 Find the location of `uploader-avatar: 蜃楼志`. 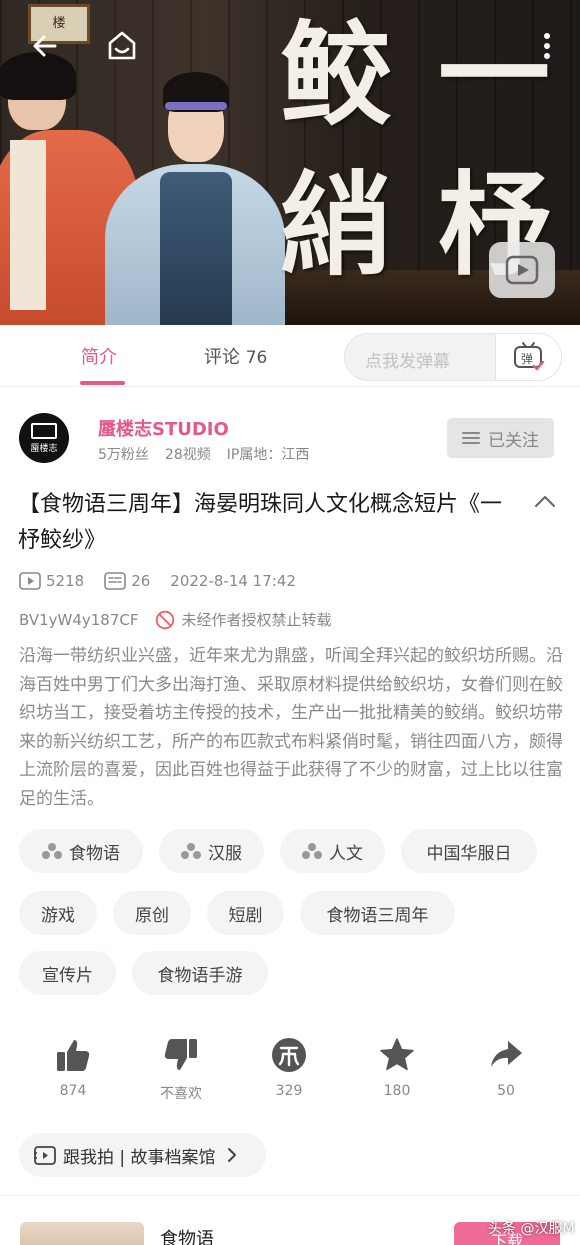

uploader-avatar: 蜃楼志 is located at coordinates (44, 438).